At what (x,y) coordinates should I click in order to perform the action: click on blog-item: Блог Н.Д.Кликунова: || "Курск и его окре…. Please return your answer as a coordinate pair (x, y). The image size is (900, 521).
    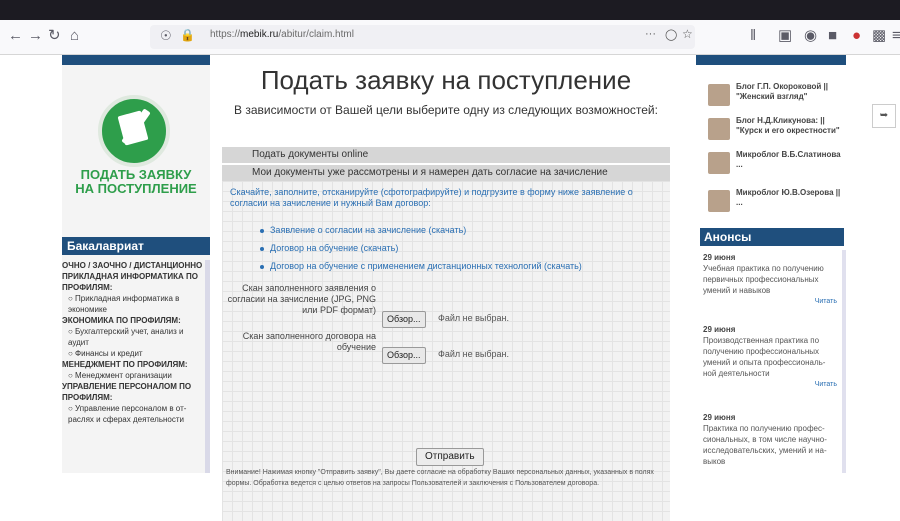
    Looking at the image, I should click on (772, 130).